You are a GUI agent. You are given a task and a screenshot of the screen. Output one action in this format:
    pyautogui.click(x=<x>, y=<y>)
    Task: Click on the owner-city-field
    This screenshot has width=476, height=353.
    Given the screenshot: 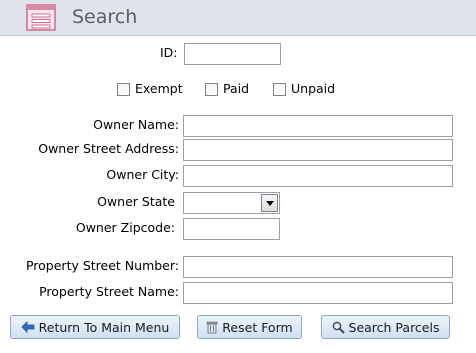 What is the action you would take?
    pyautogui.click(x=318, y=176)
    